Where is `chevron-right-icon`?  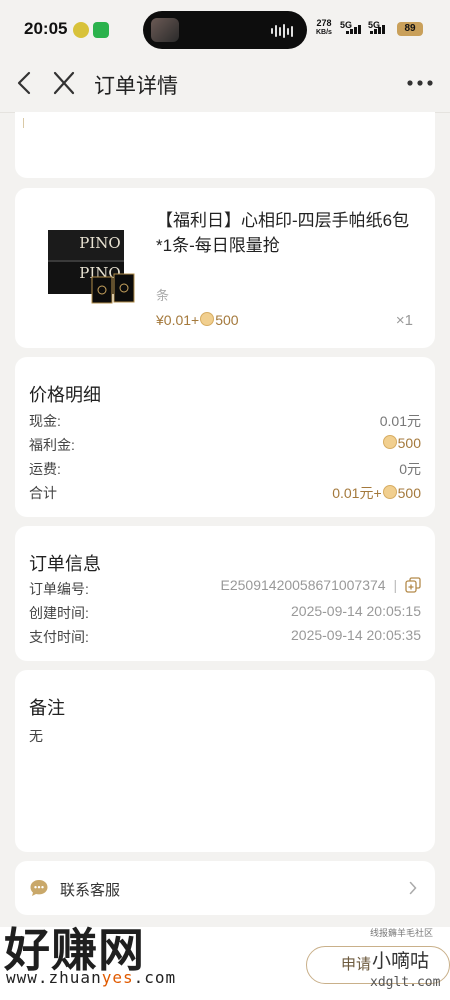
chevron-right-icon is located at coordinates (413, 888).